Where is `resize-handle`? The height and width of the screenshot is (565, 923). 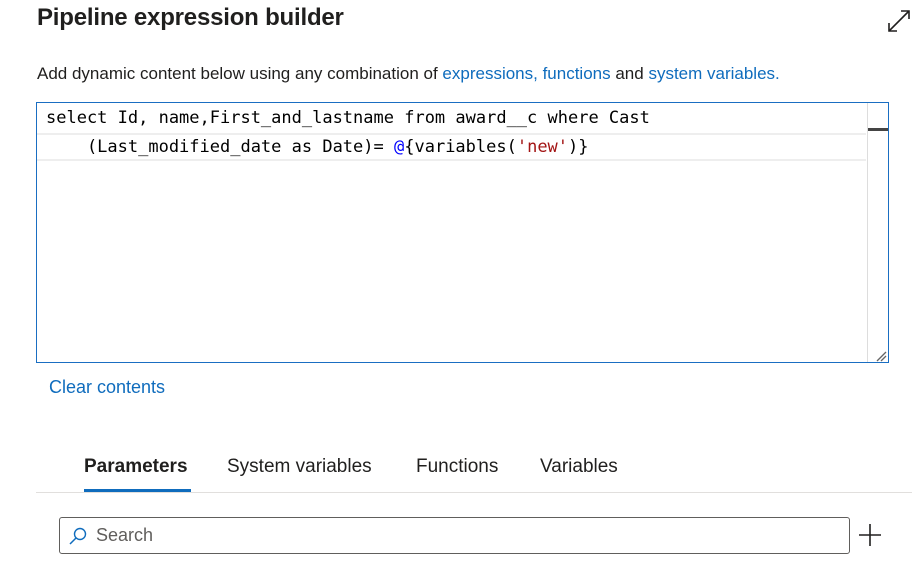 resize-handle is located at coordinates (881, 355).